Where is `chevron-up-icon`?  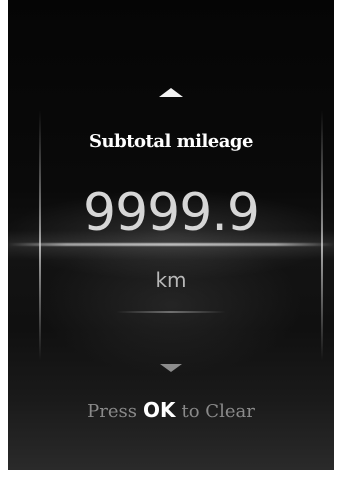
chevron-up-icon is located at coordinates (171, 92).